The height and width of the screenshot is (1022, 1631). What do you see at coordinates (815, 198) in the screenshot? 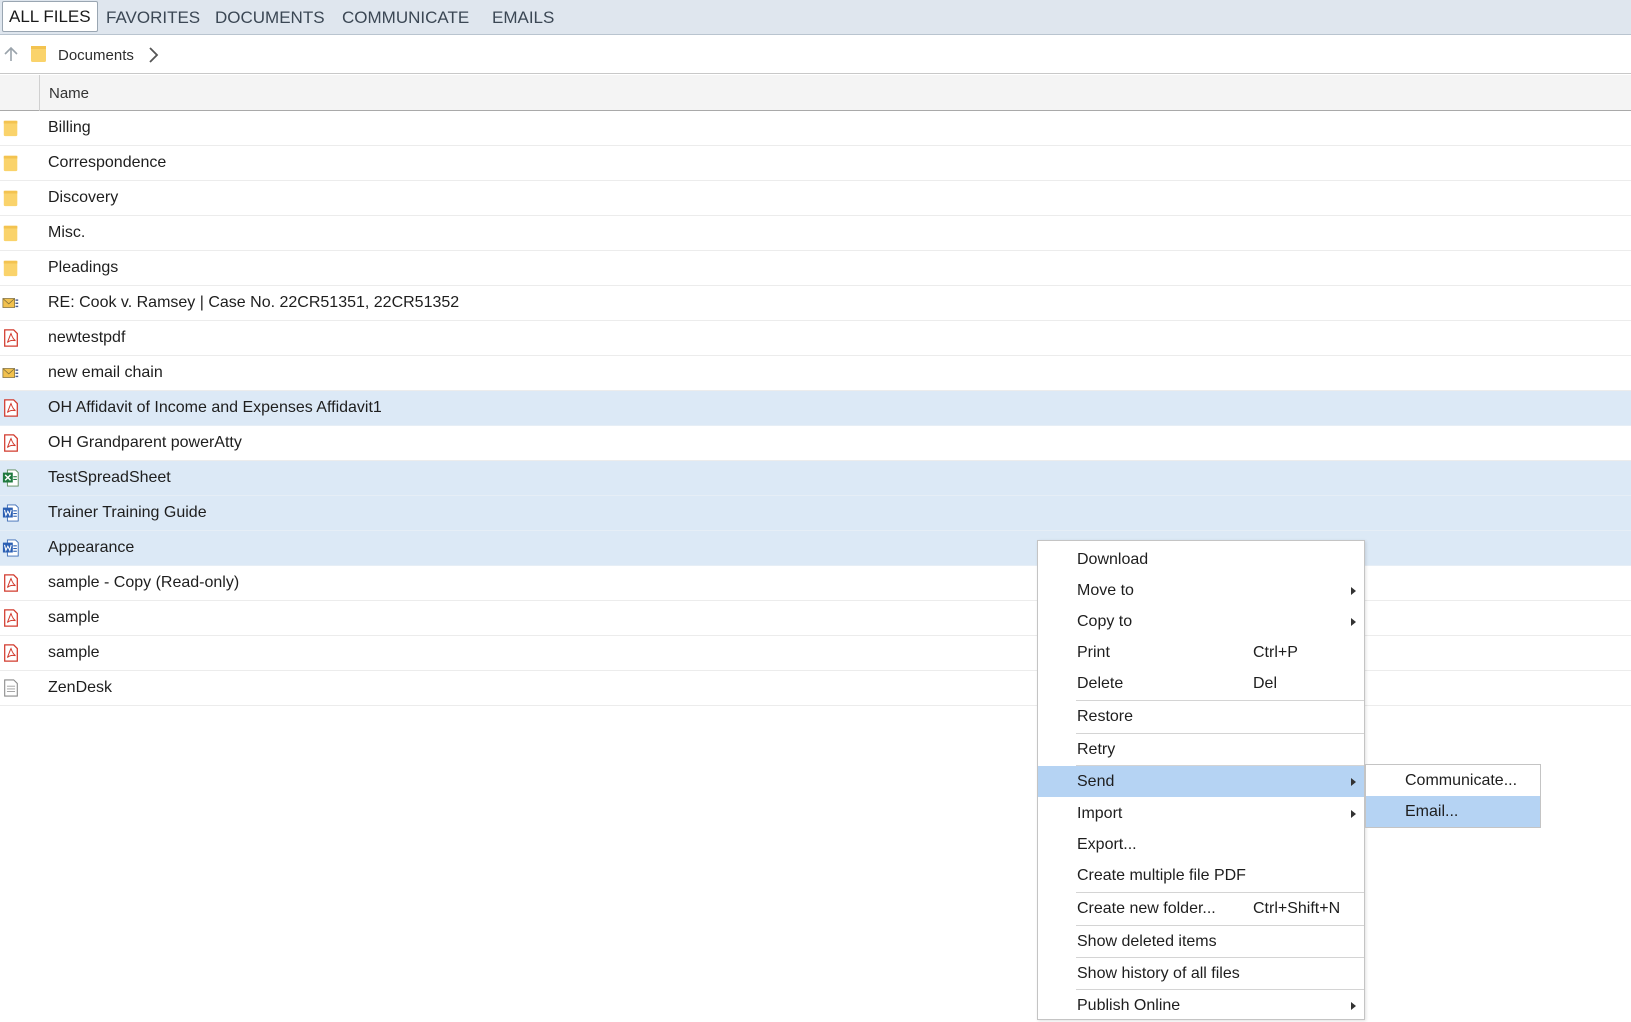
I see `file-row: Discovery` at bounding box center [815, 198].